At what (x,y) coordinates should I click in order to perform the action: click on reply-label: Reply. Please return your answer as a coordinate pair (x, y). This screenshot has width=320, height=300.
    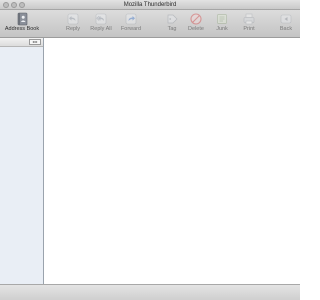
    Looking at the image, I should click on (73, 29).